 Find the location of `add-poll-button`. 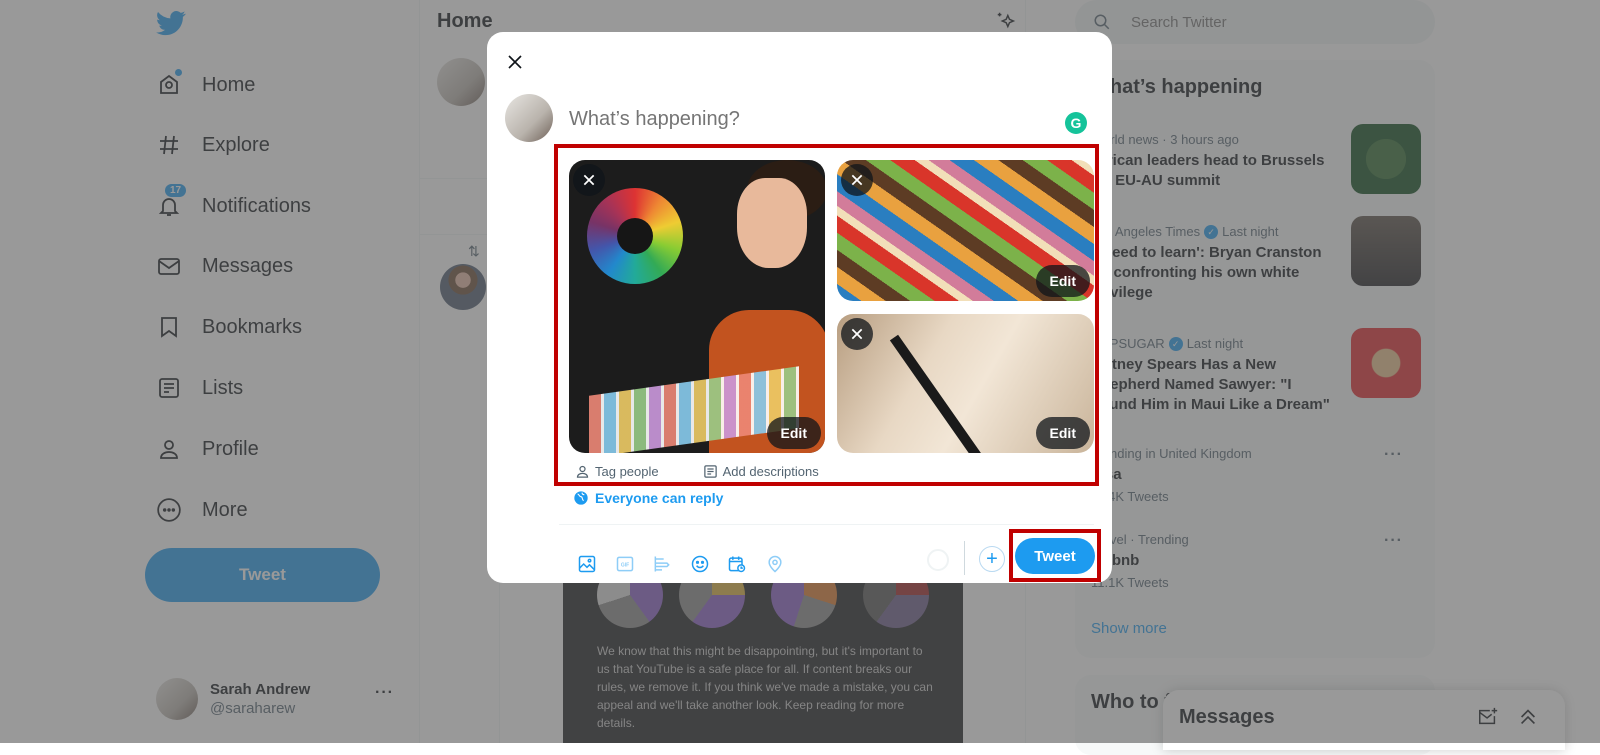

add-poll-button is located at coordinates (662, 564).